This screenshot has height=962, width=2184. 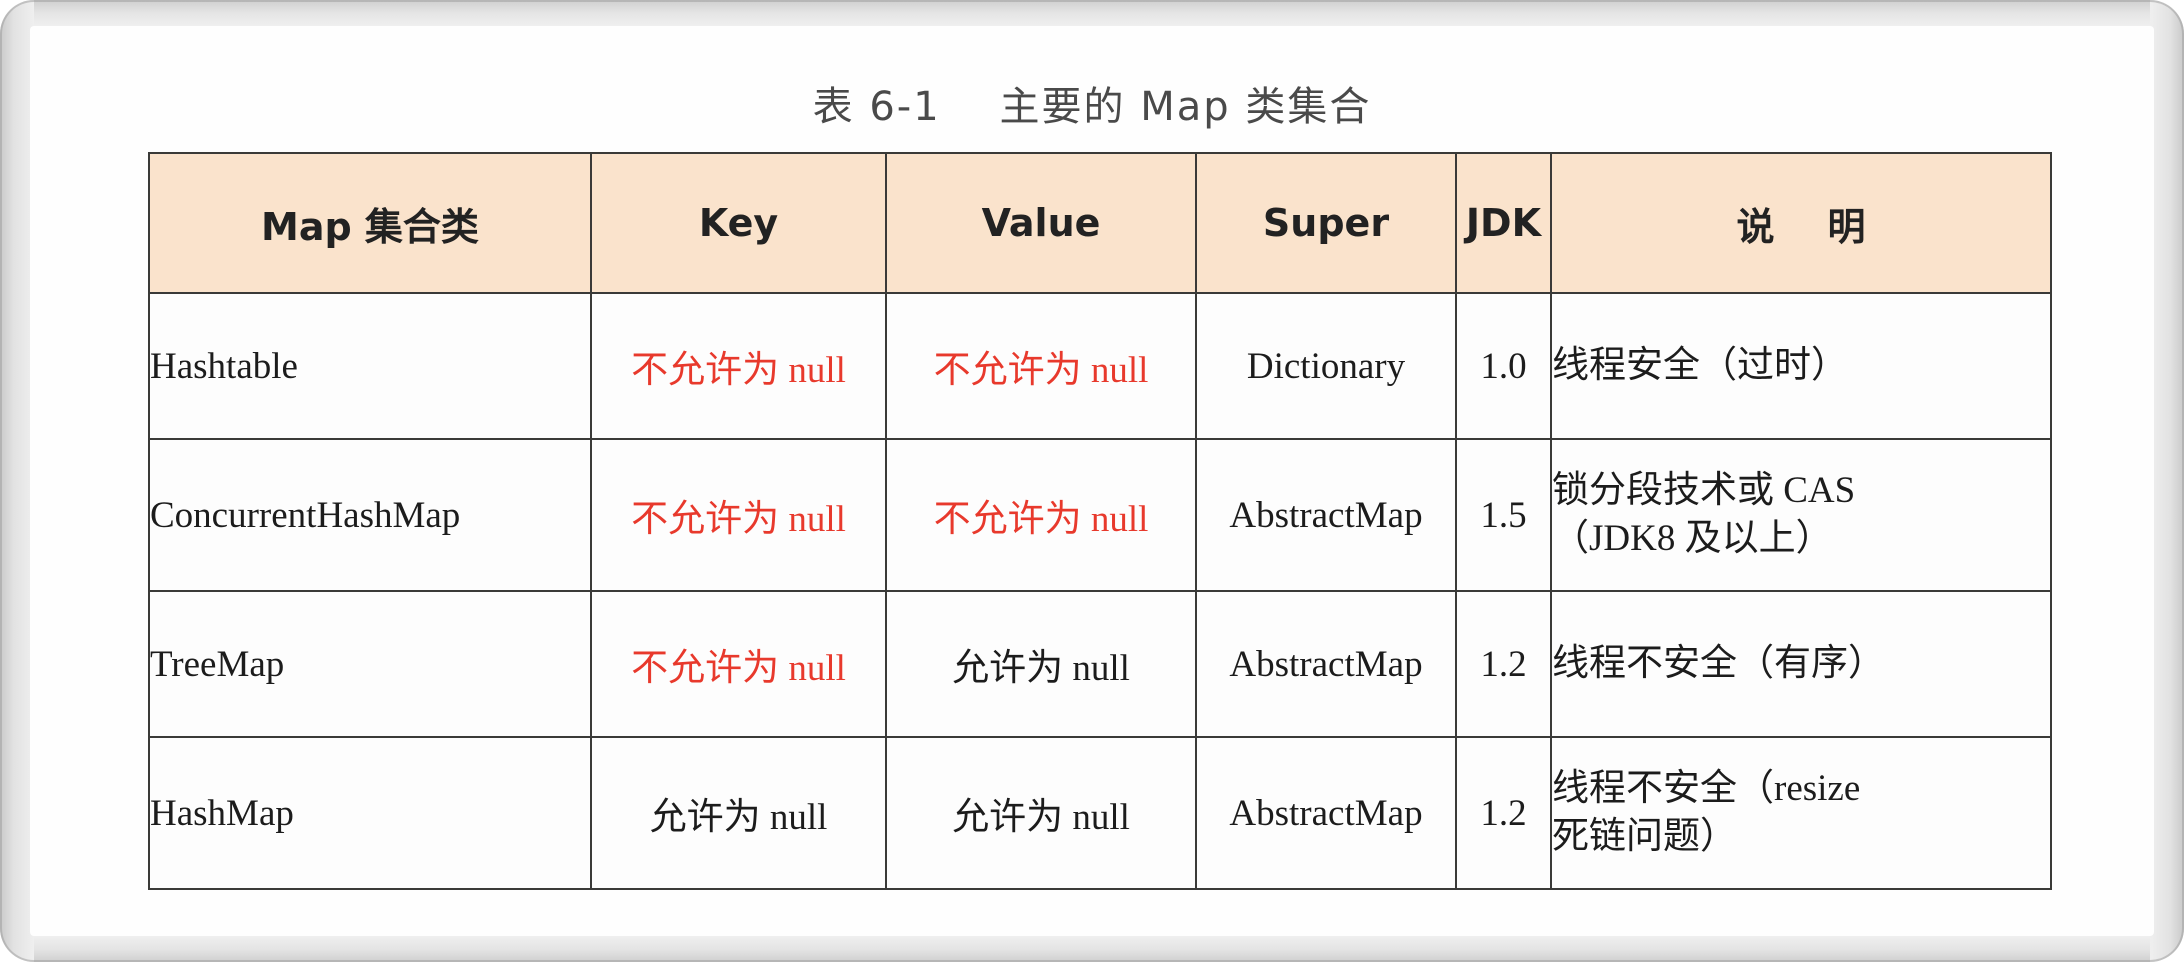 I want to click on table-header: Map 集合类 Key Value Super JDK 说 明, so click(x=1100, y=223).